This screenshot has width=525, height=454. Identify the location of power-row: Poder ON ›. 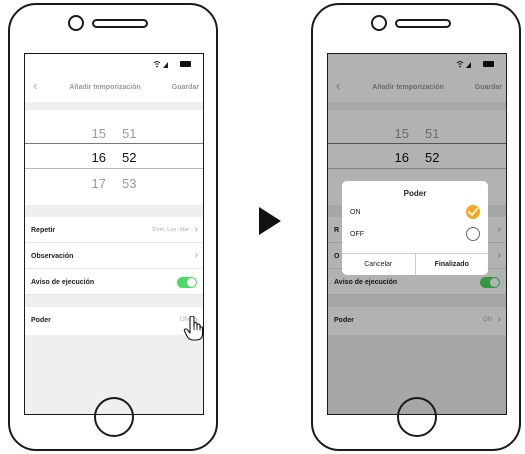
(114, 321).